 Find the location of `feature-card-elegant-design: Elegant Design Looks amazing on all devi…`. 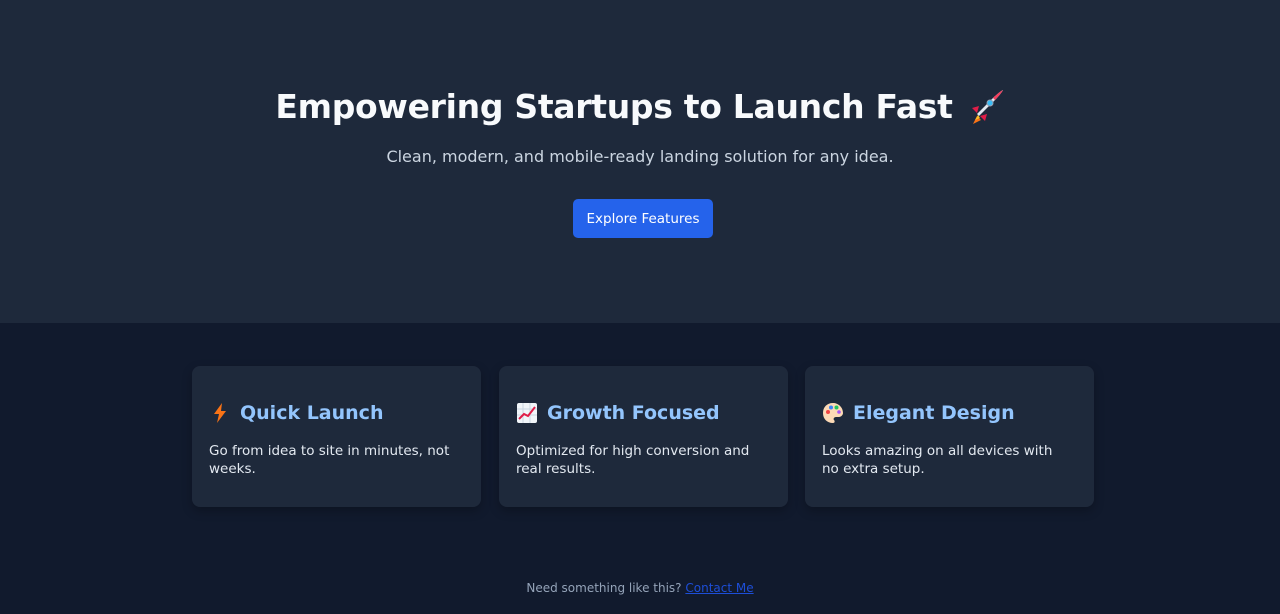

feature-card-elegant-design: Elegant Design Looks amazing on all devi… is located at coordinates (949, 436).